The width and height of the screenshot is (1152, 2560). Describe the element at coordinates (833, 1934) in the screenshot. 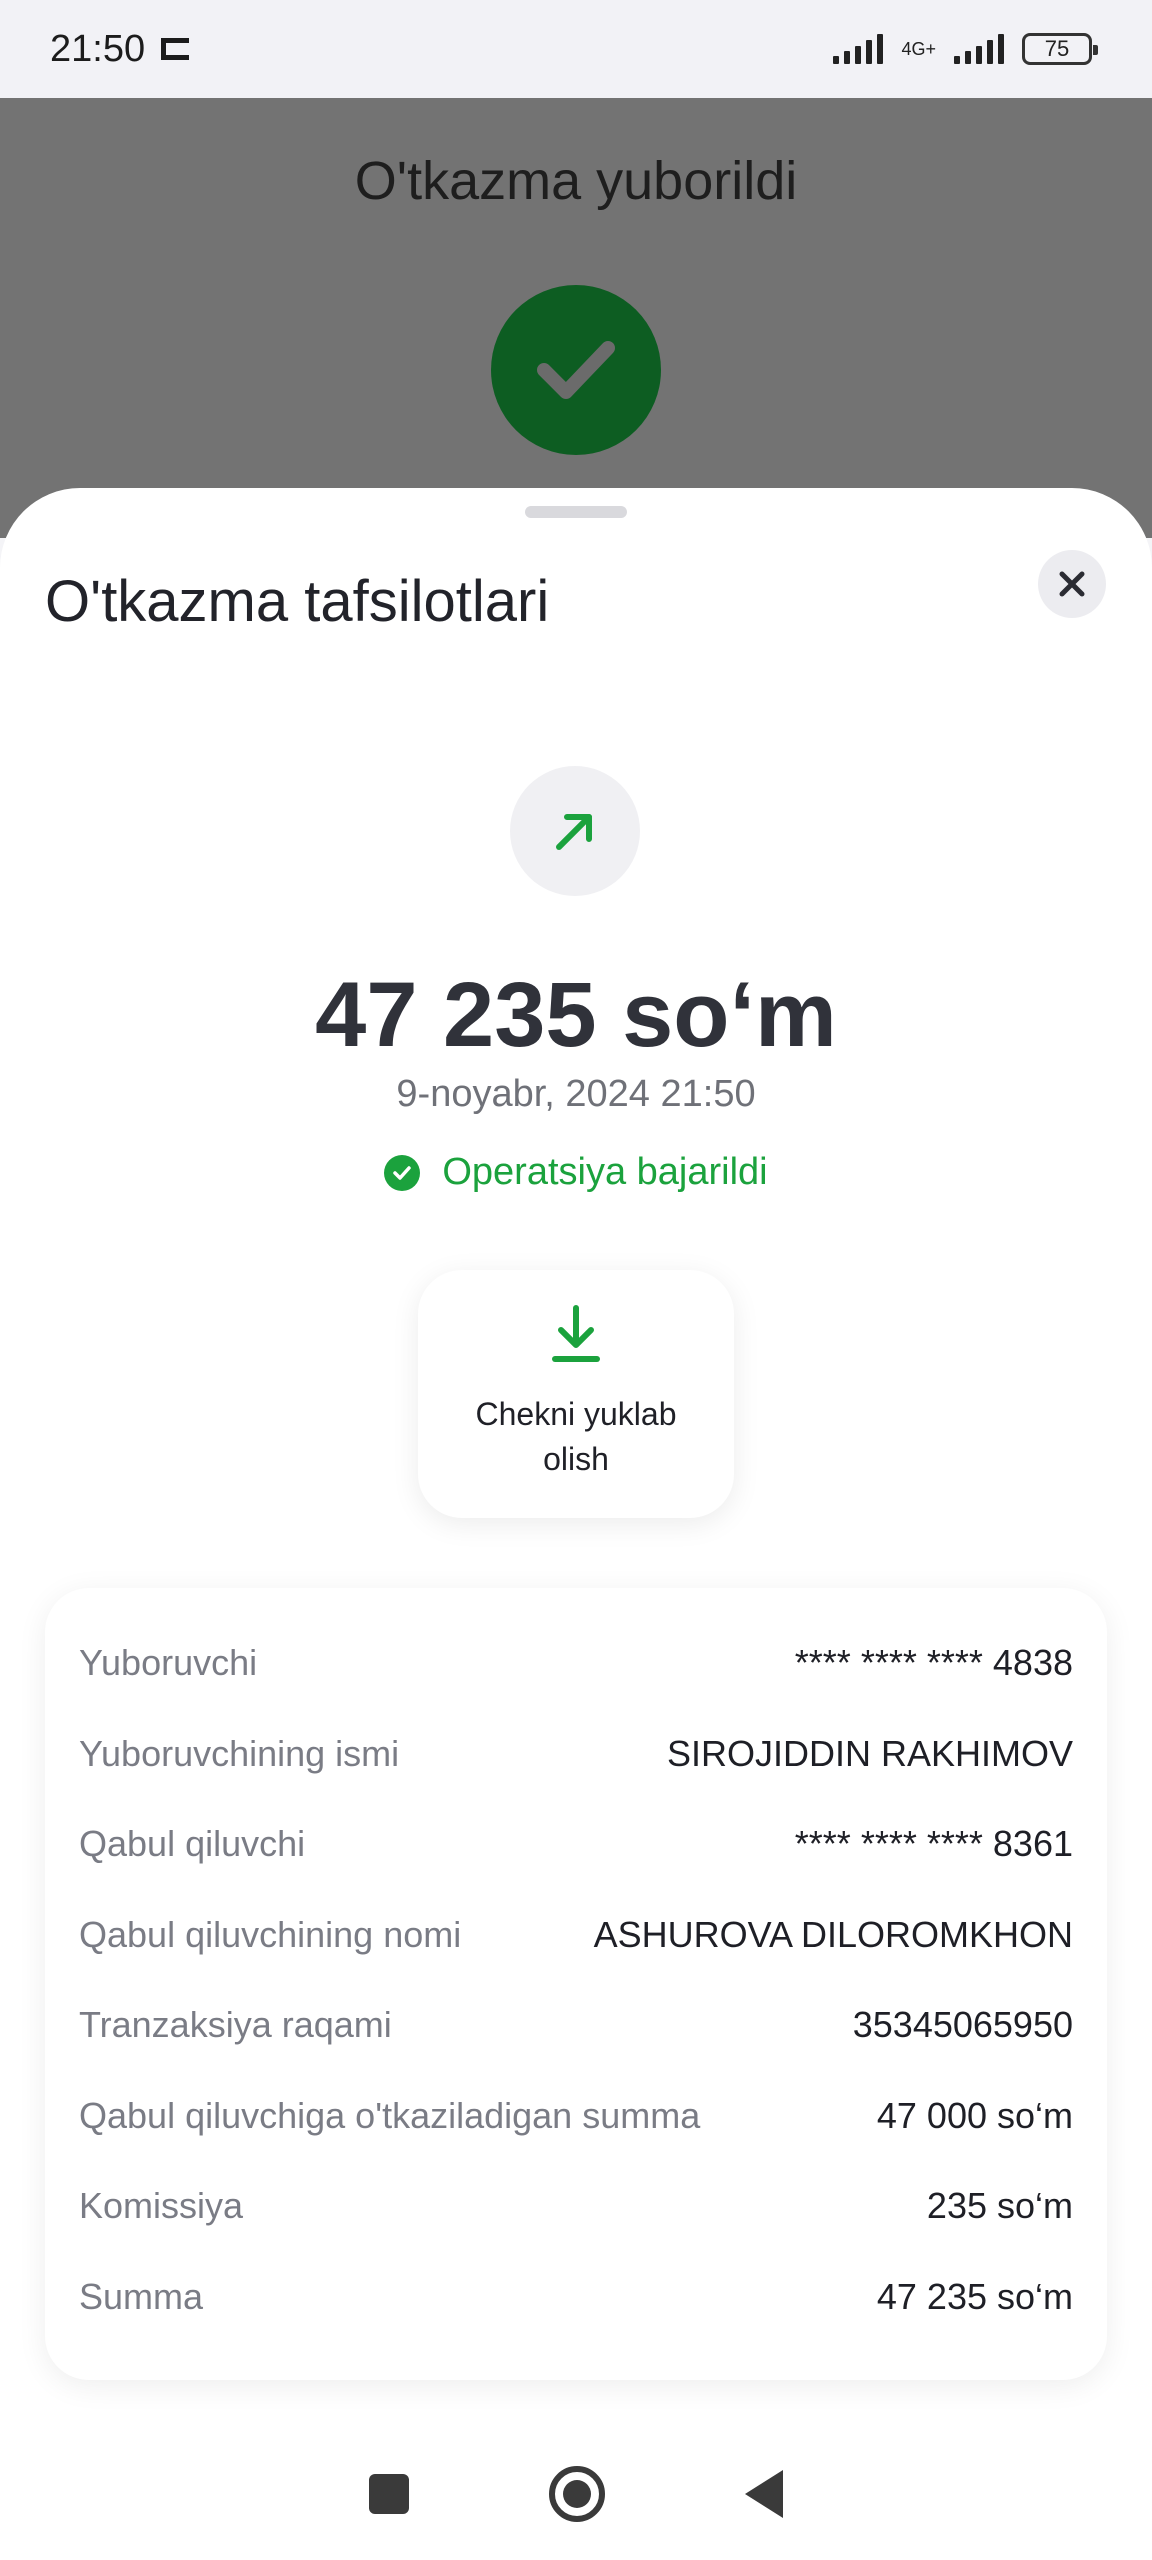

I see `detail-value: ASHUROVA DILOROMKHON` at that location.